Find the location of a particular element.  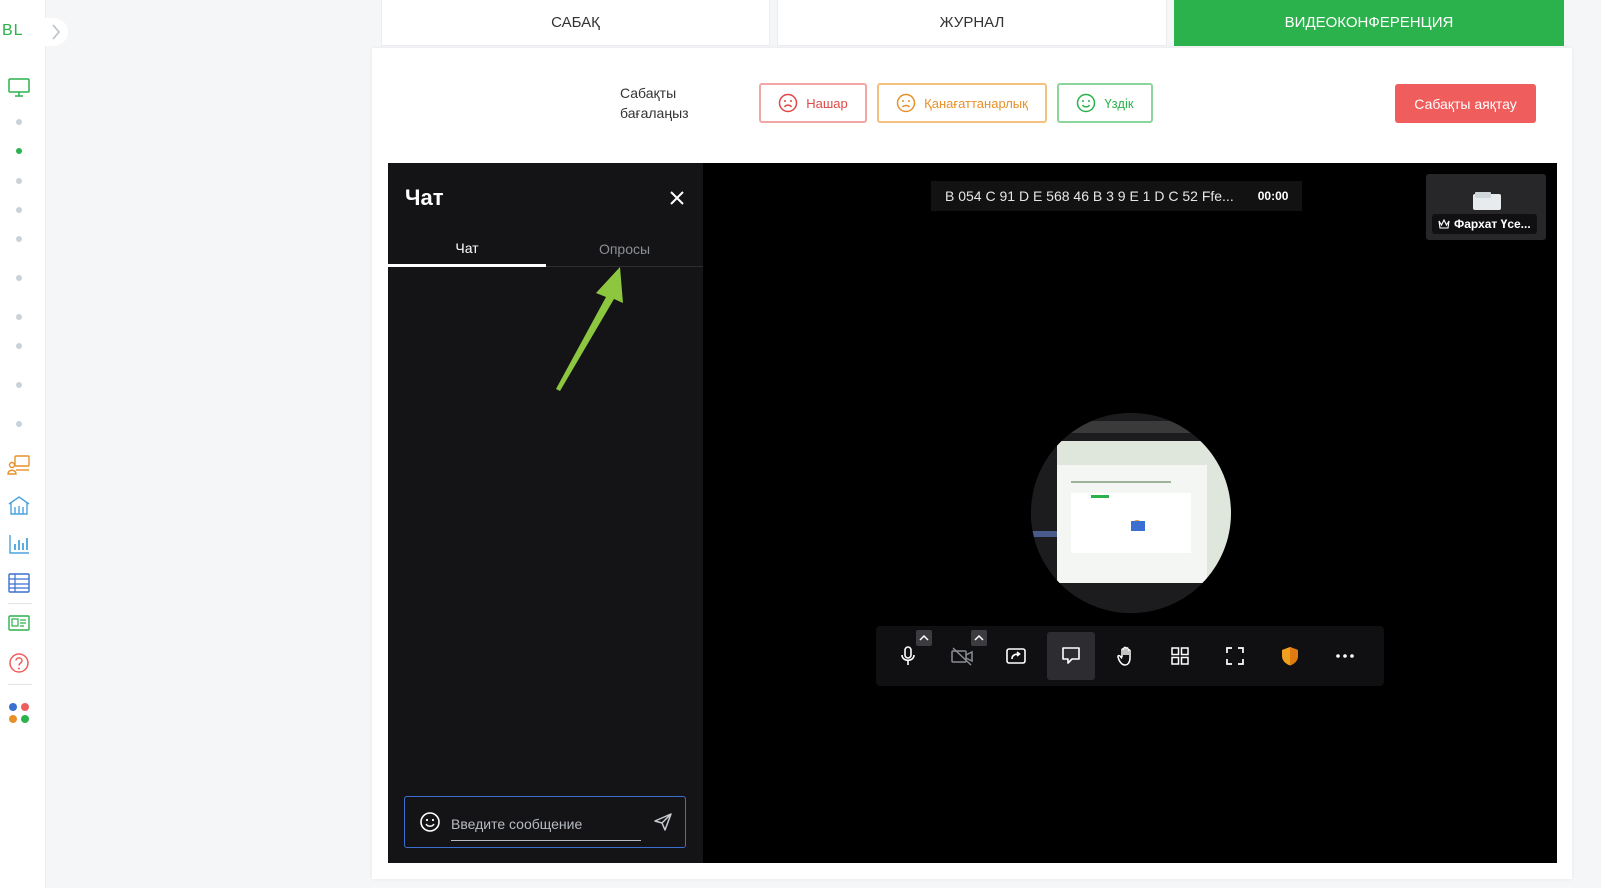

send-icon is located at coordinates (663, 822).